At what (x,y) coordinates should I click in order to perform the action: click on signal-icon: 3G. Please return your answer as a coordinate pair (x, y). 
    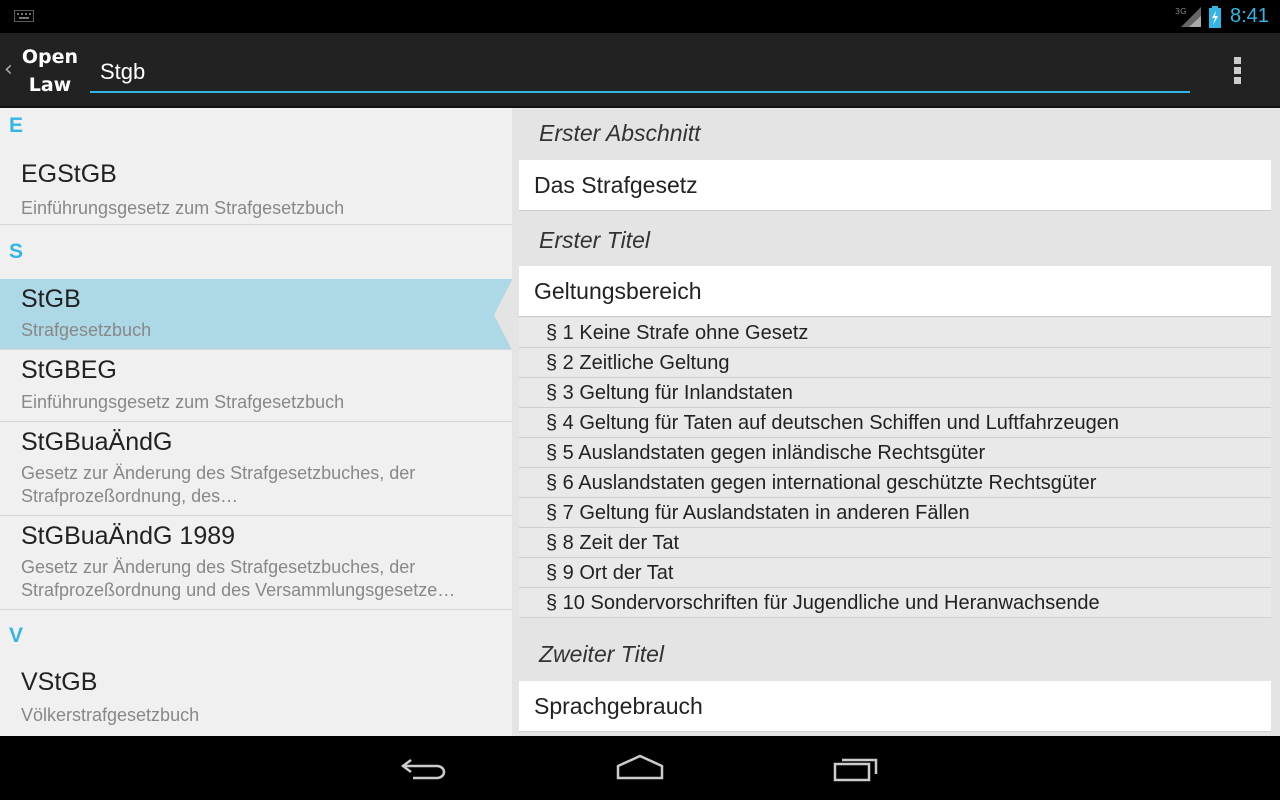
    Looking at the image, I should click on (1188, 17).